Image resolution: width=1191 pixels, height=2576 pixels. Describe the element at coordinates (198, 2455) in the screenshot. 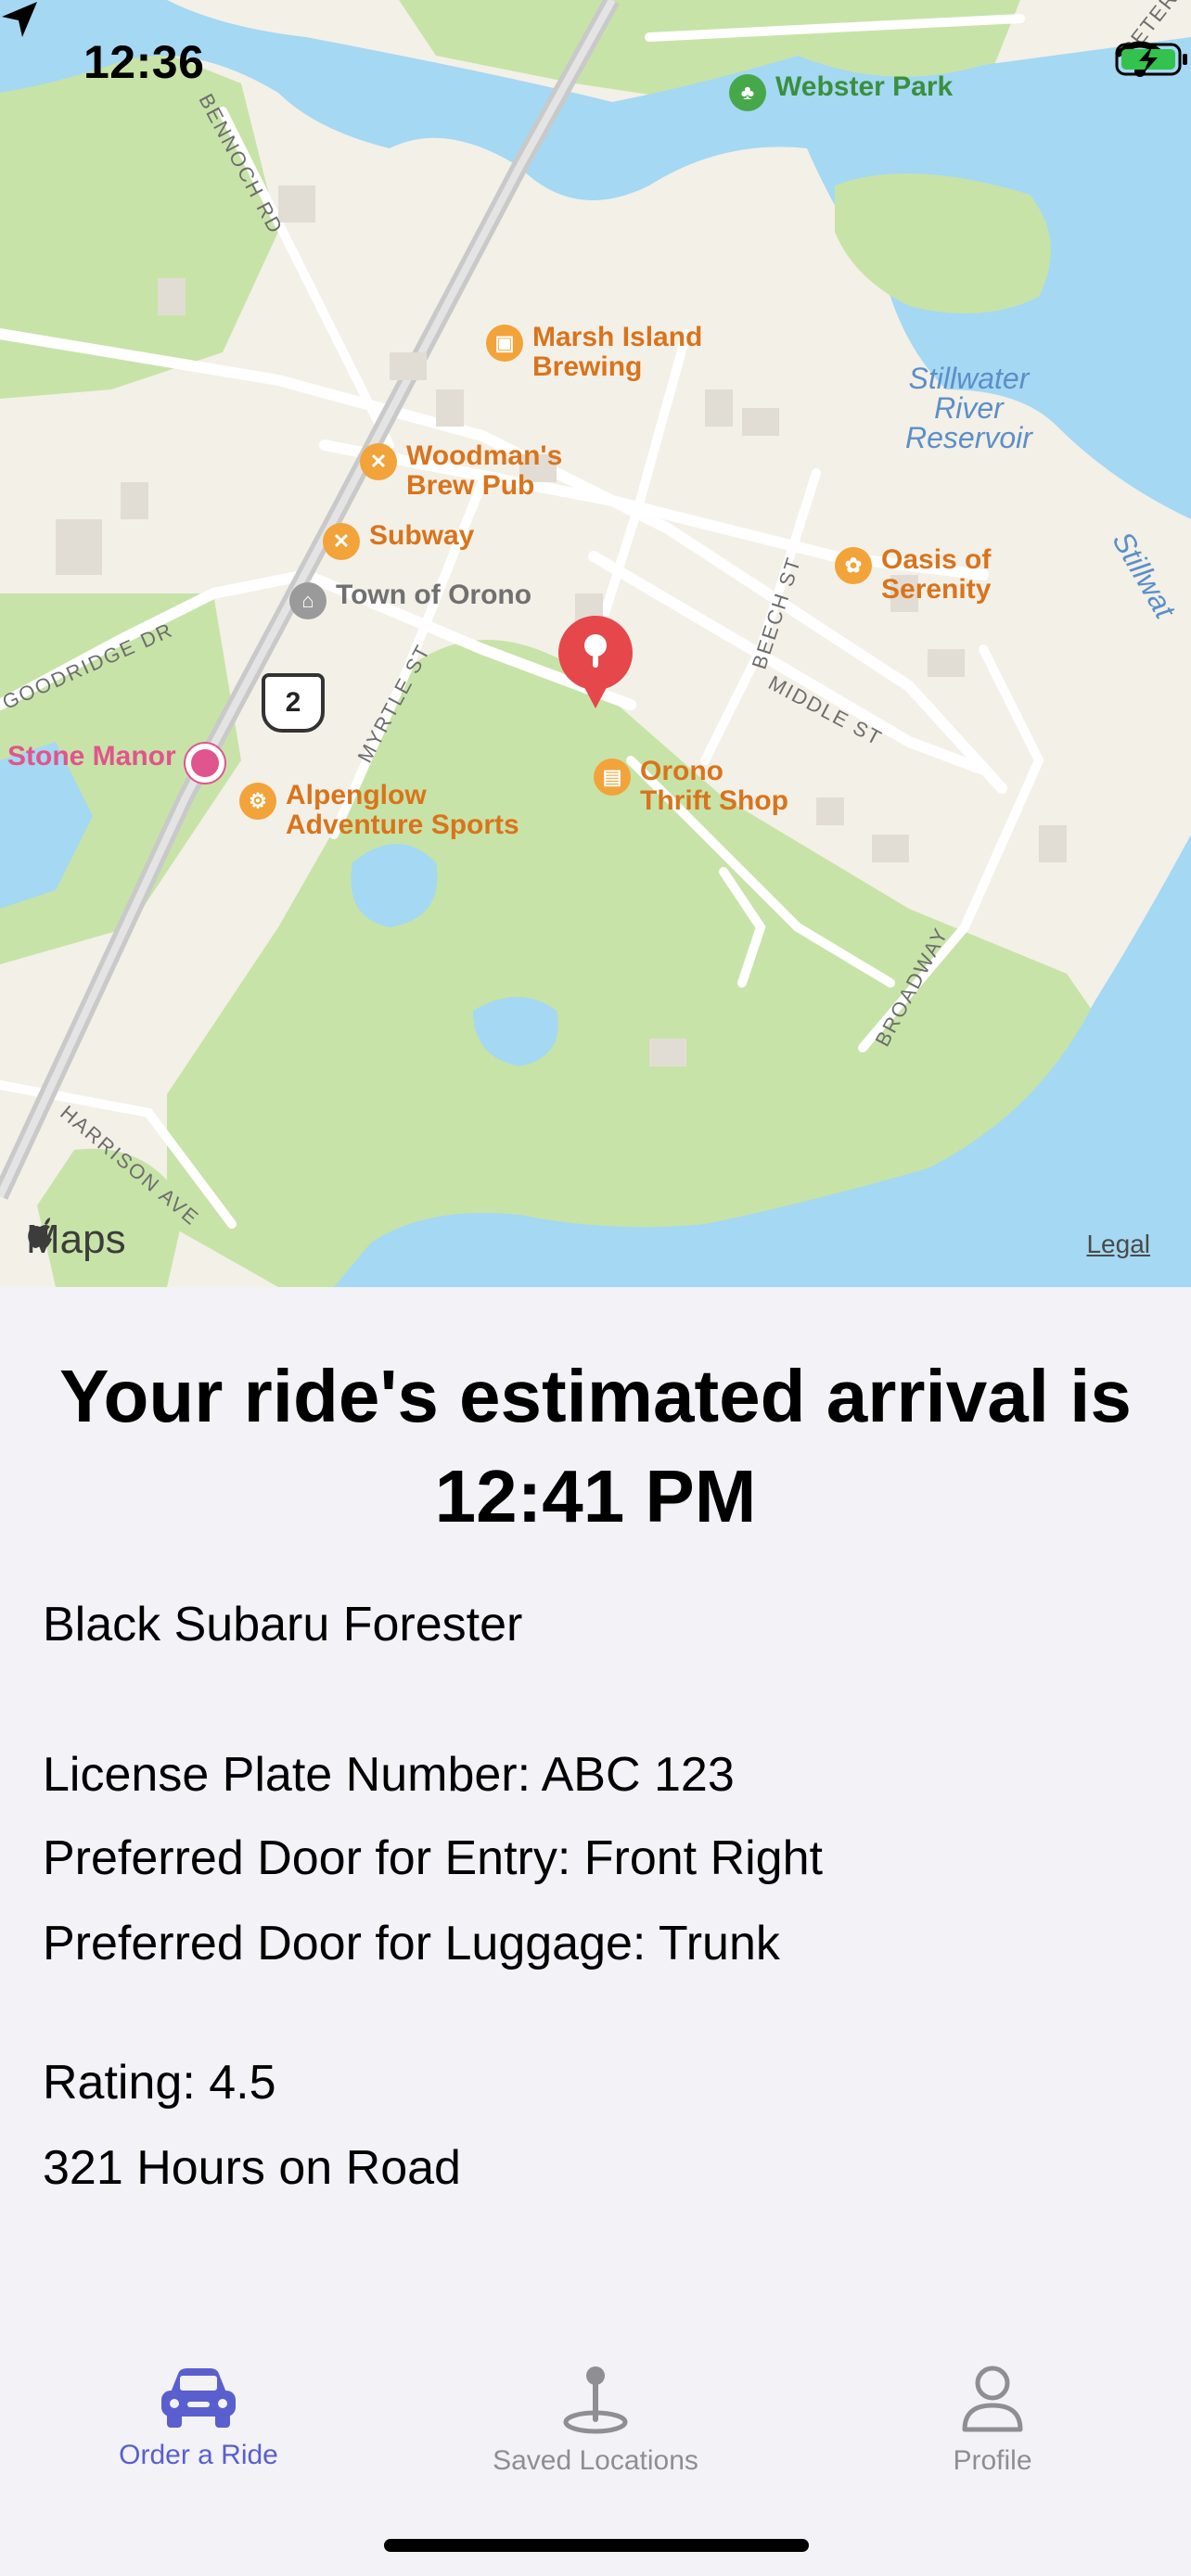

I see `tab-label: Order a Ride` at that location.